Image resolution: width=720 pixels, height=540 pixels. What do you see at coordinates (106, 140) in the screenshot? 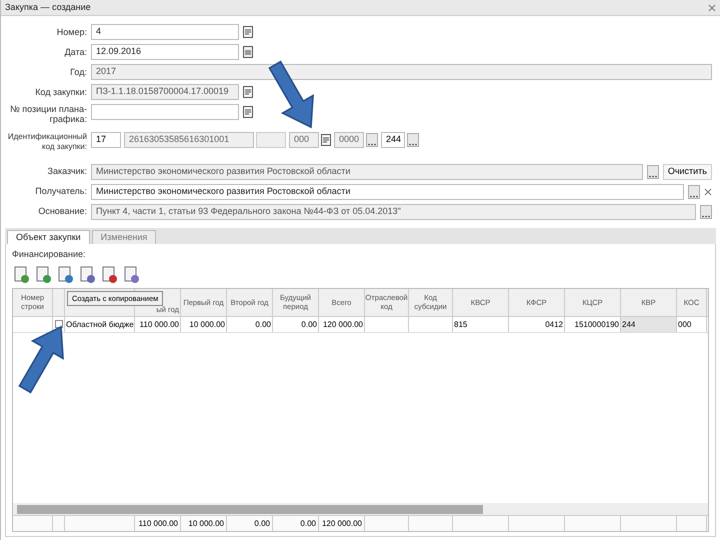
I see `input-field: 17` at bounding box center [106, 140].